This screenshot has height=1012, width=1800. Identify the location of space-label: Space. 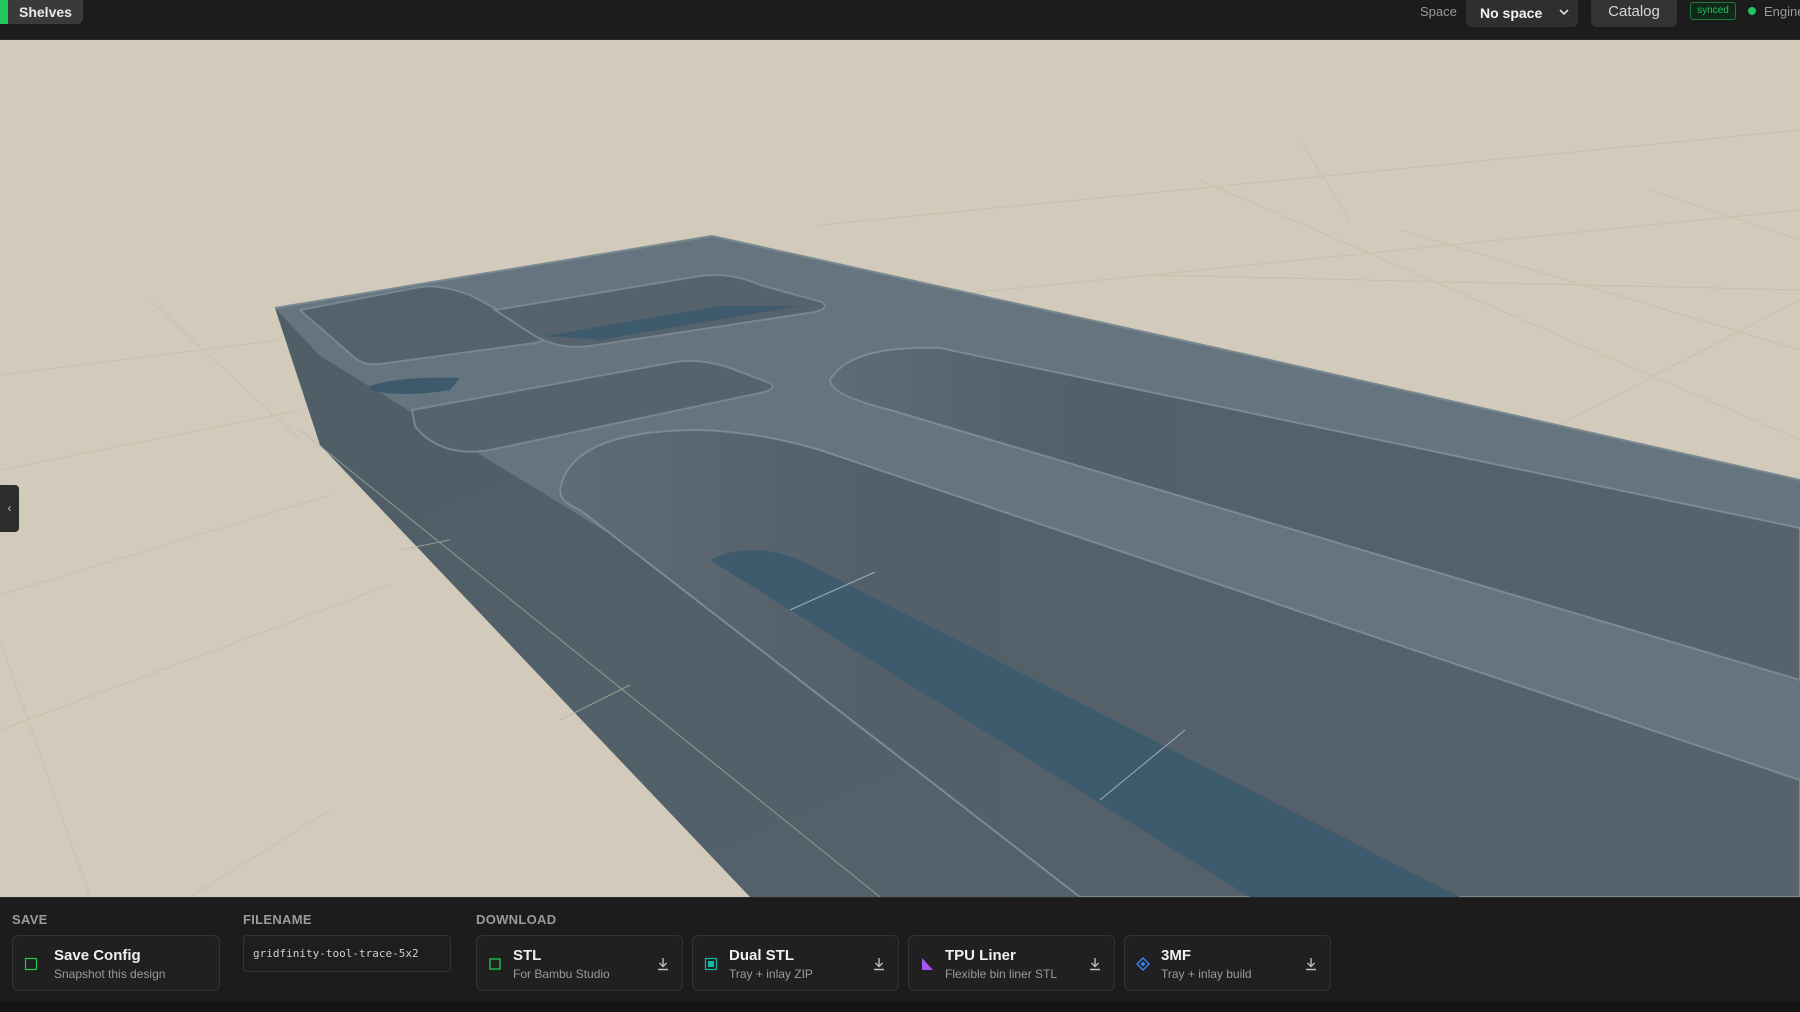
(1438, 11).